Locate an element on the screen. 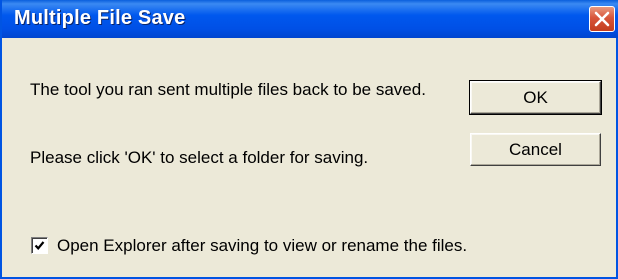 The image size is (618, 279). ok-button: OK is located at coordinates (535, 97).